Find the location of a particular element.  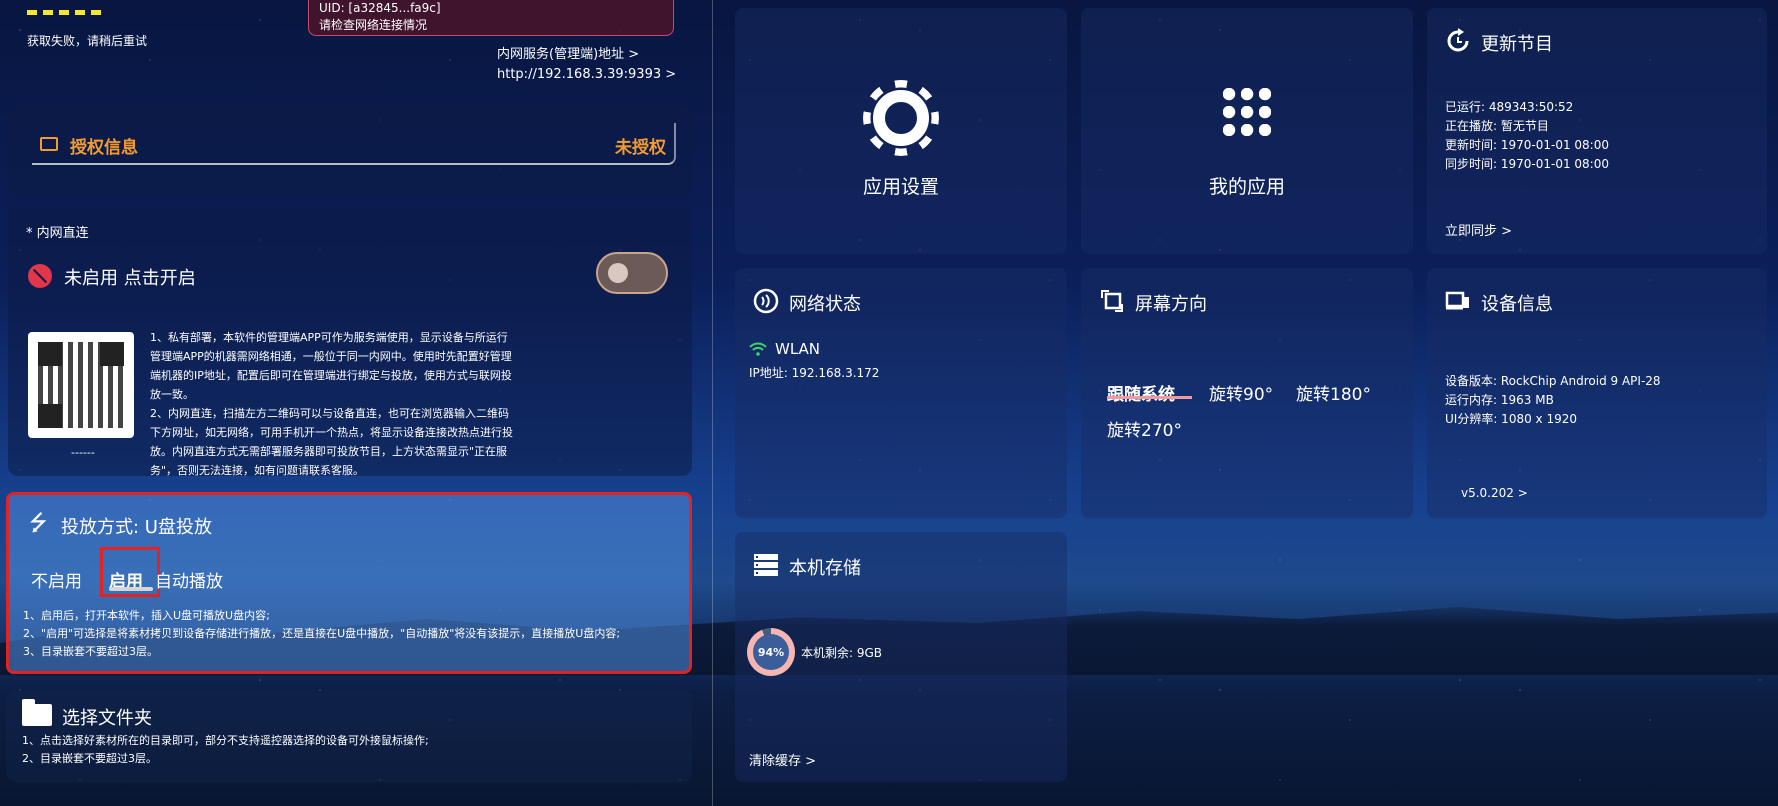

uid-alert-box: UID: [a32845...fa9c] 请检查网络连接情况 is located at coordinates (491, 18).